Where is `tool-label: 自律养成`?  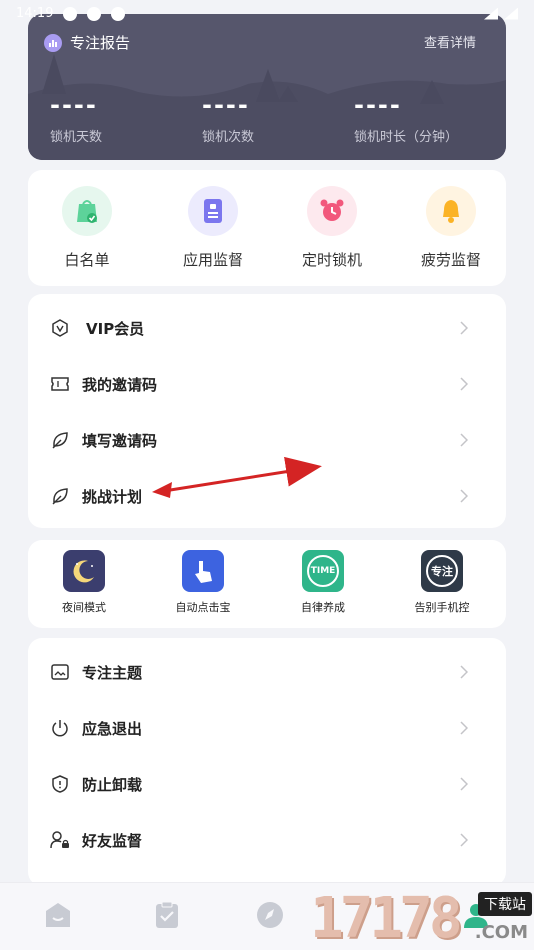 tool-label: 自律养成 is located at coordinates (323, 607).